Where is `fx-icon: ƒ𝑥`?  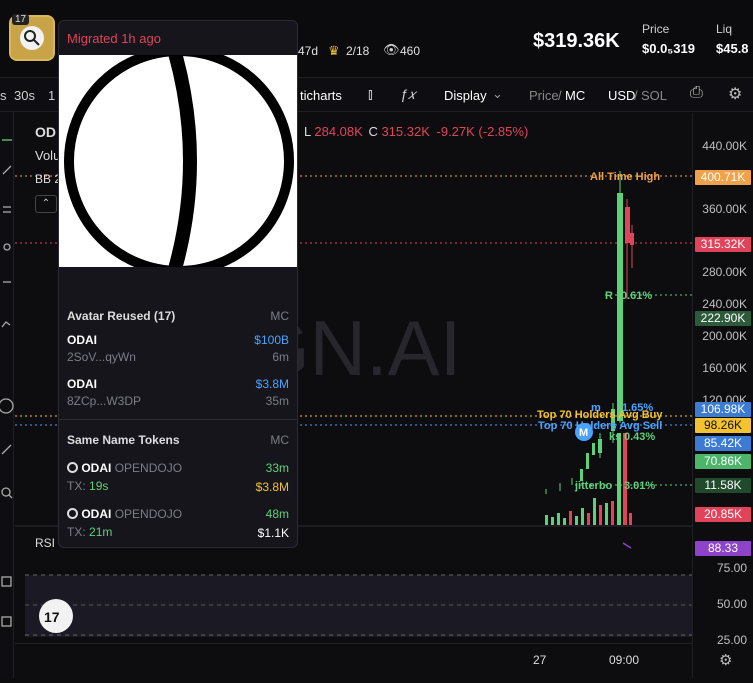 fx-icon: ƒ𝑥 is located at coordinates (408, 94).